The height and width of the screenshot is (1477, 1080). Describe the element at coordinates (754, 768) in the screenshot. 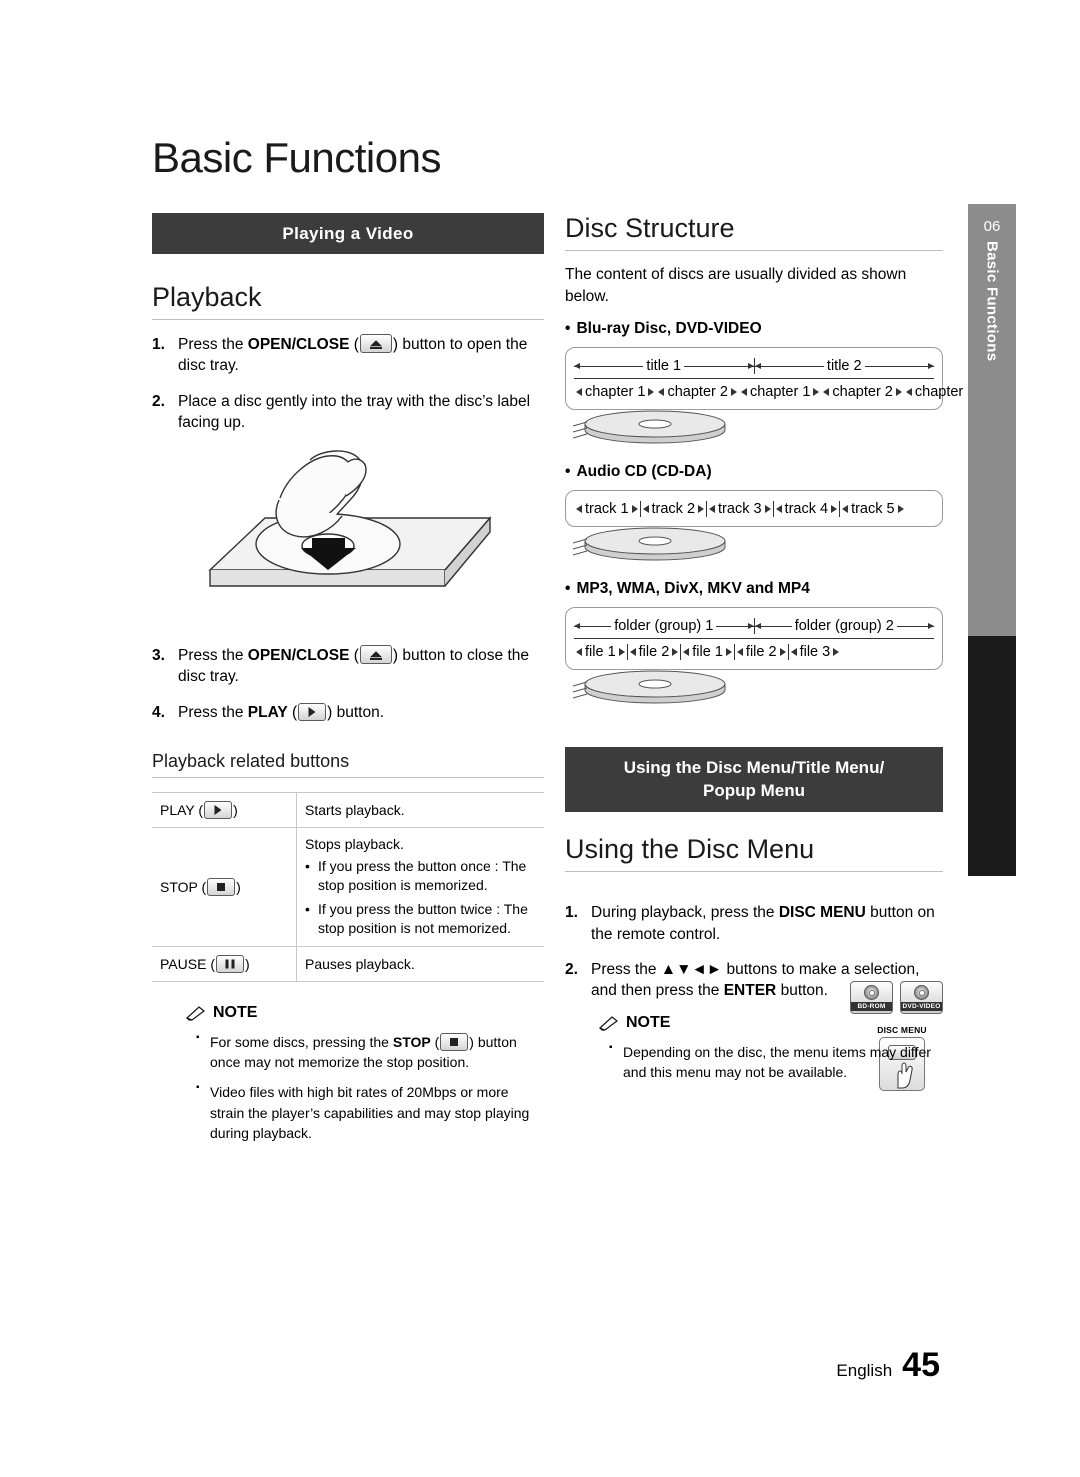

I see `section-header-line1: Using the Disc Menu/Title Menu/` at that location.